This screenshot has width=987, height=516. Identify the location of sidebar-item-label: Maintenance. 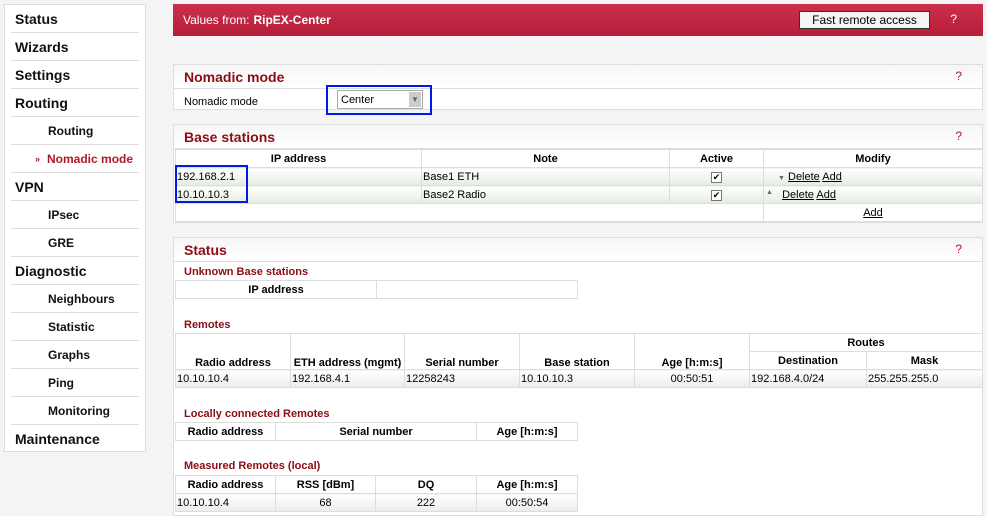
(57, 439).